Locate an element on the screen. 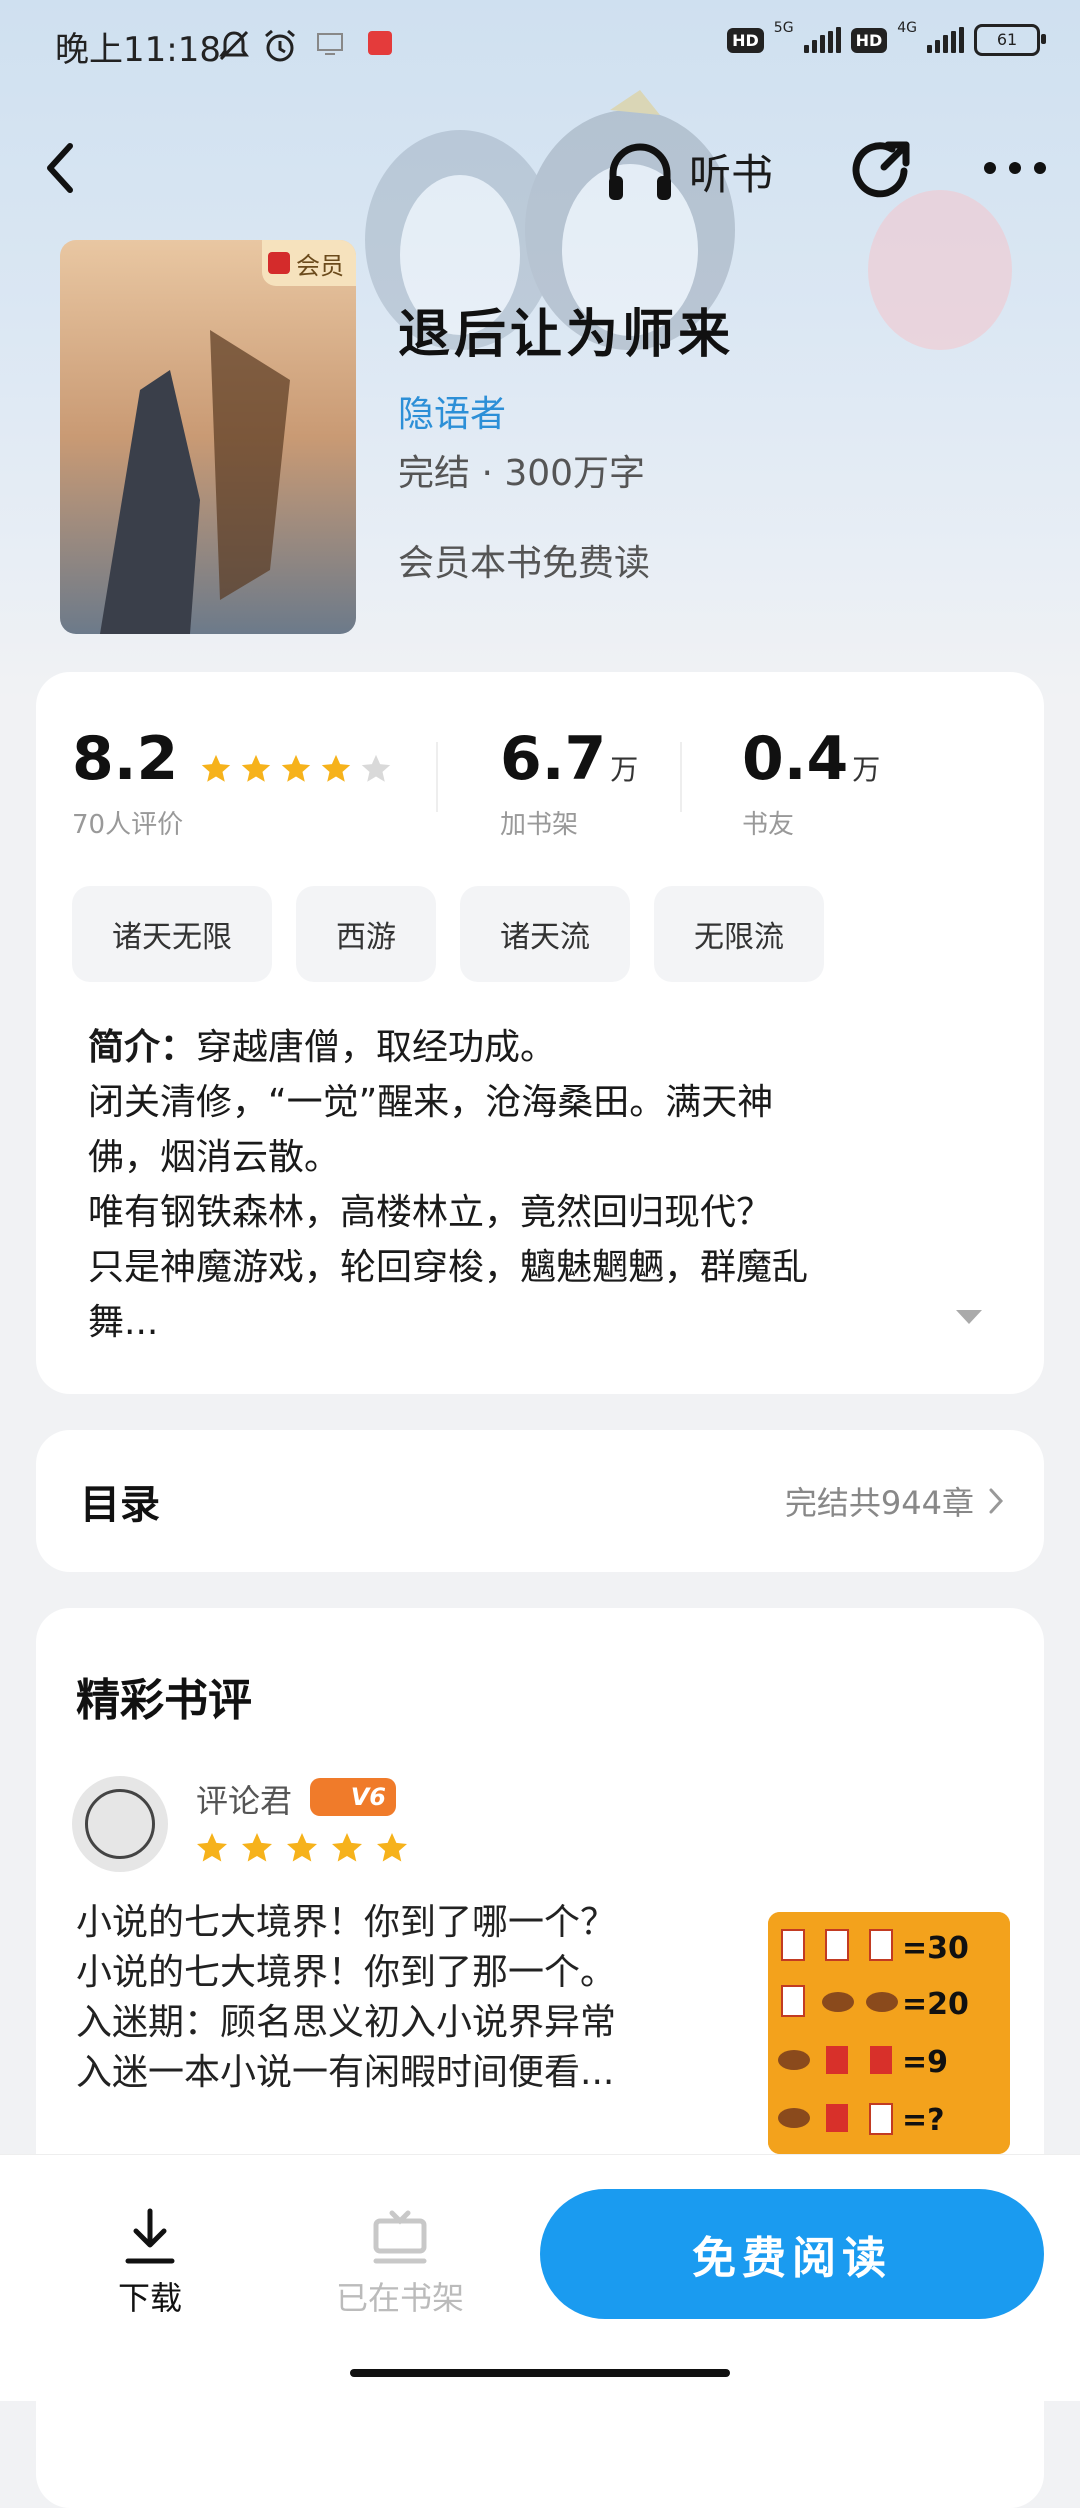 This screenshot has width=1080, height=2508. rating-stat: 8.2 70人评价 is located at coordinates (232, 782).